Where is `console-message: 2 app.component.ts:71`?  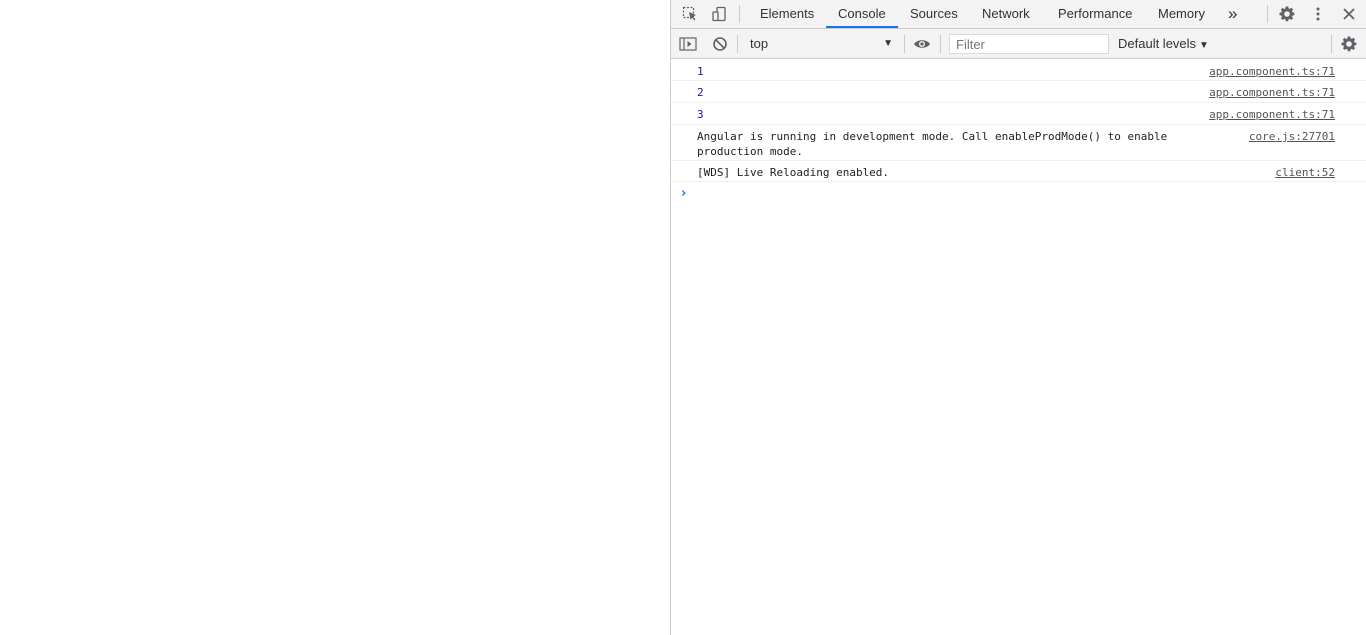 console-message: 2 app.component.ts:71 is located at coordinates (1018, 92).